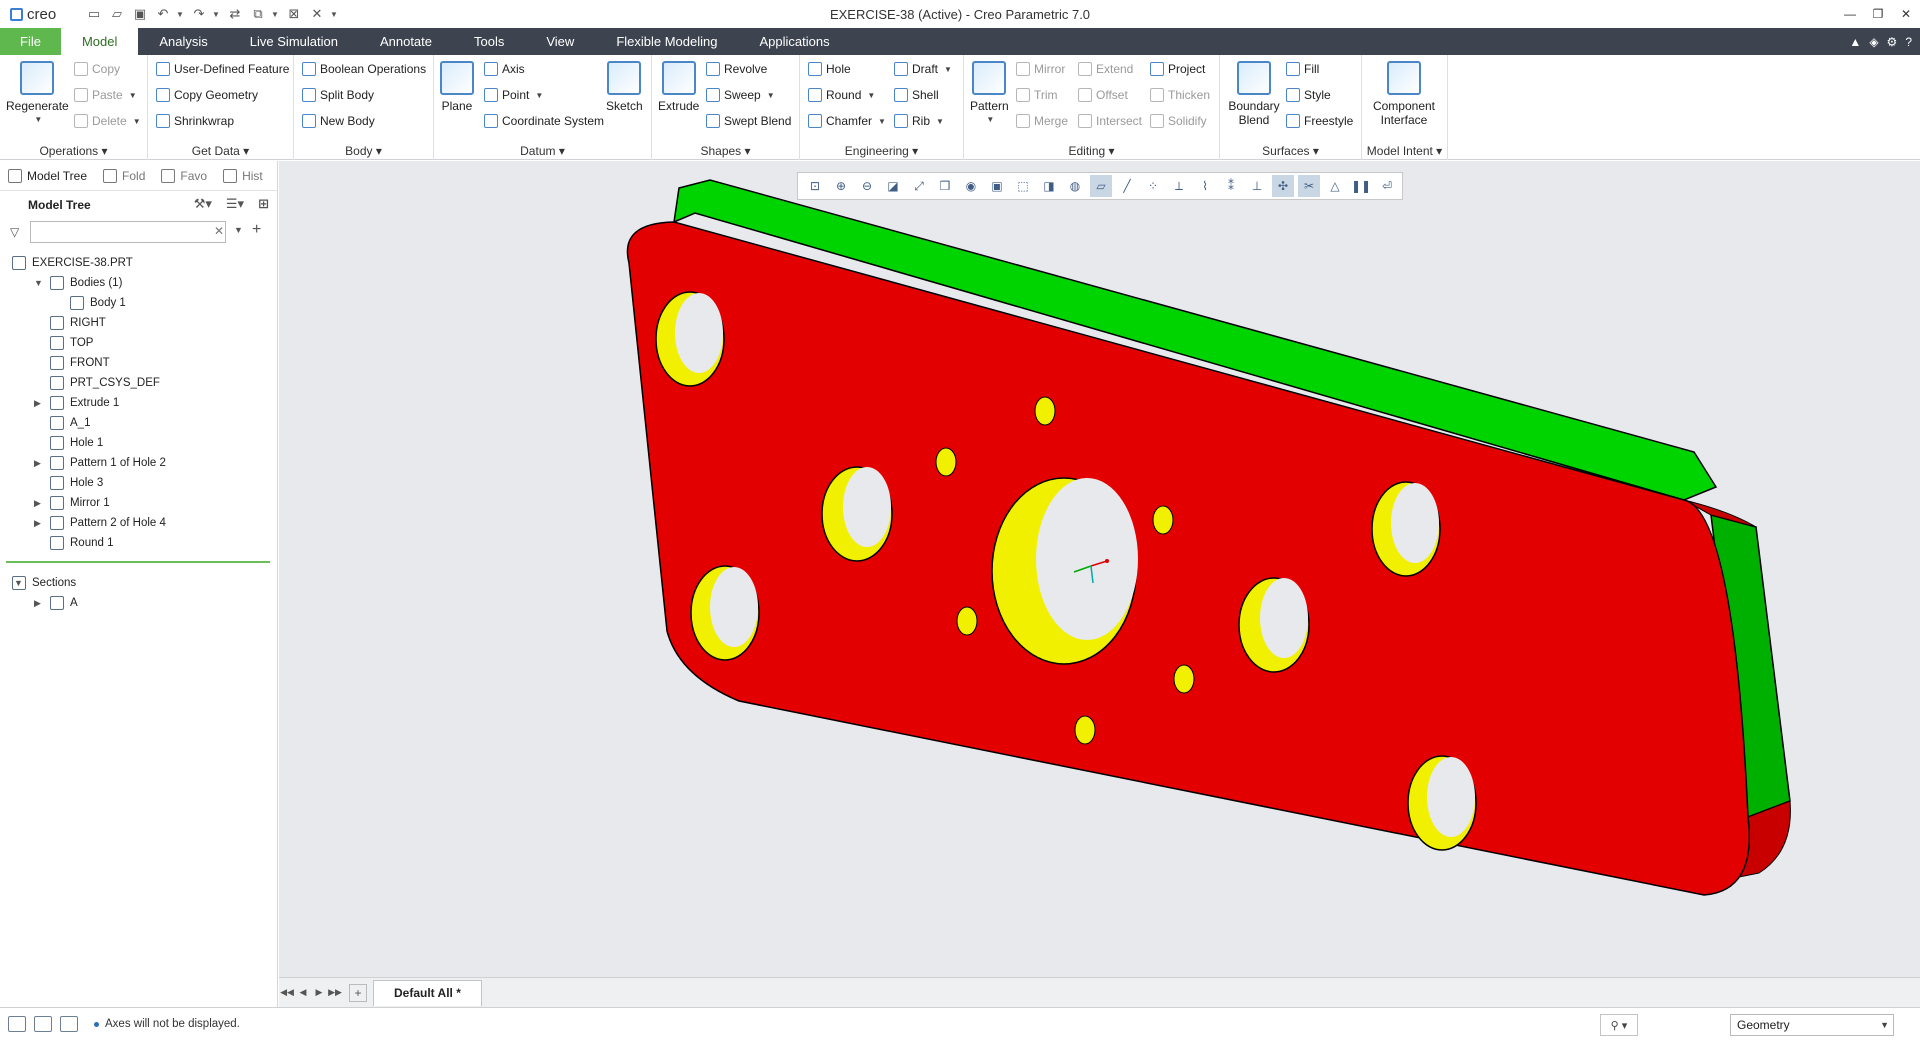 The width and height of the screenshot is (1920, 1040). I want to click on next-tab-icon: ▶, so click(319, 992).